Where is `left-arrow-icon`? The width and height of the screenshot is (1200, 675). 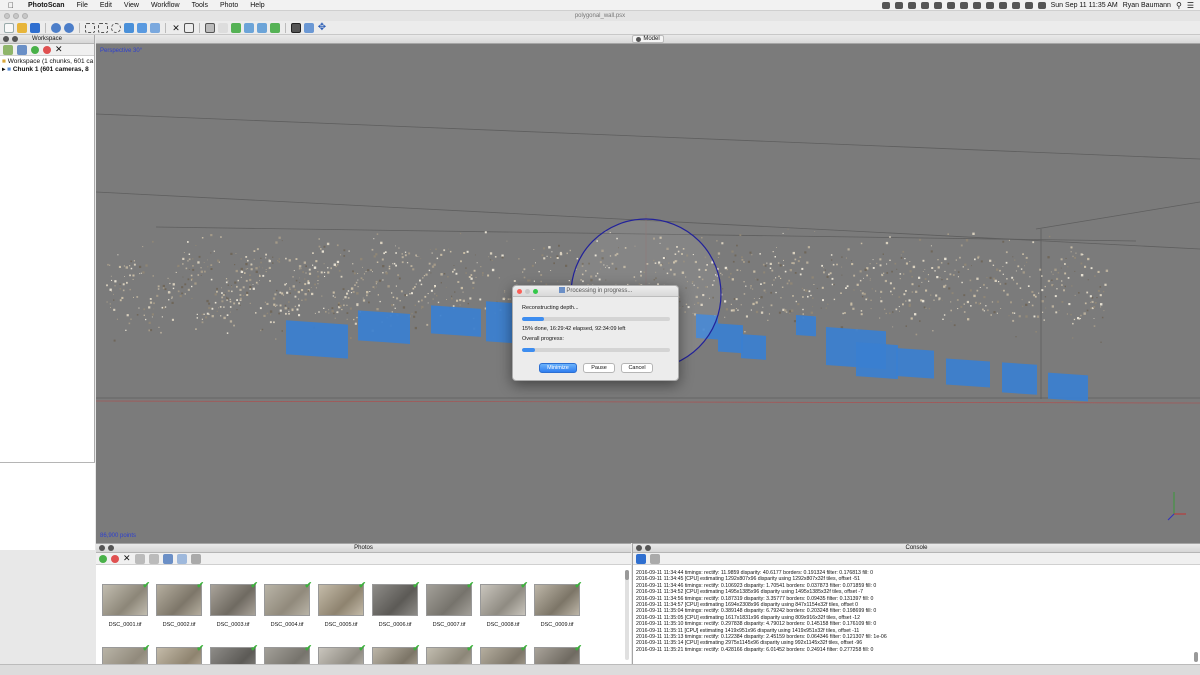 left-arrow-icon is located at coordinates (236, 27).